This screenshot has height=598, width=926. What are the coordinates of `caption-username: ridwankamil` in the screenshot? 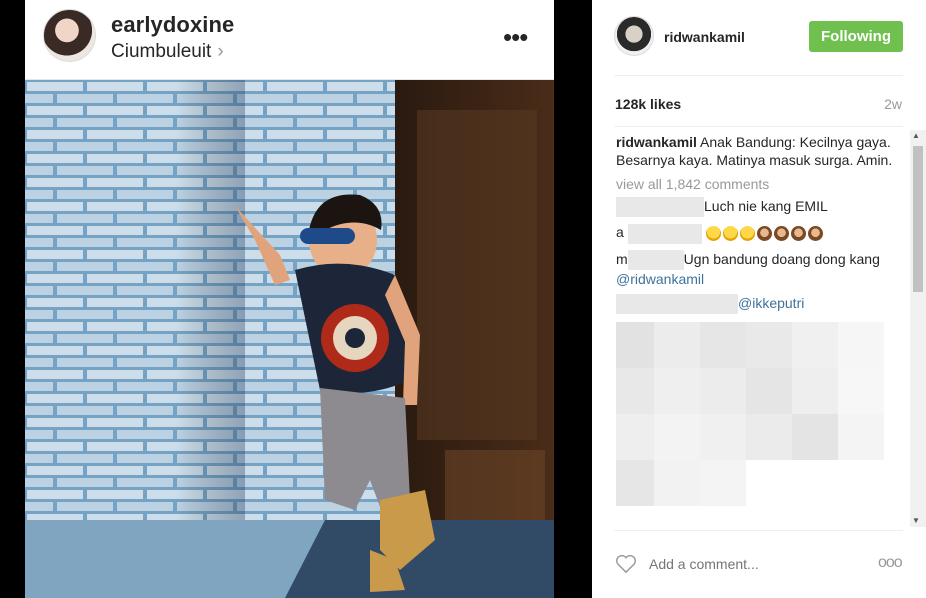 It's located at (656, 142).